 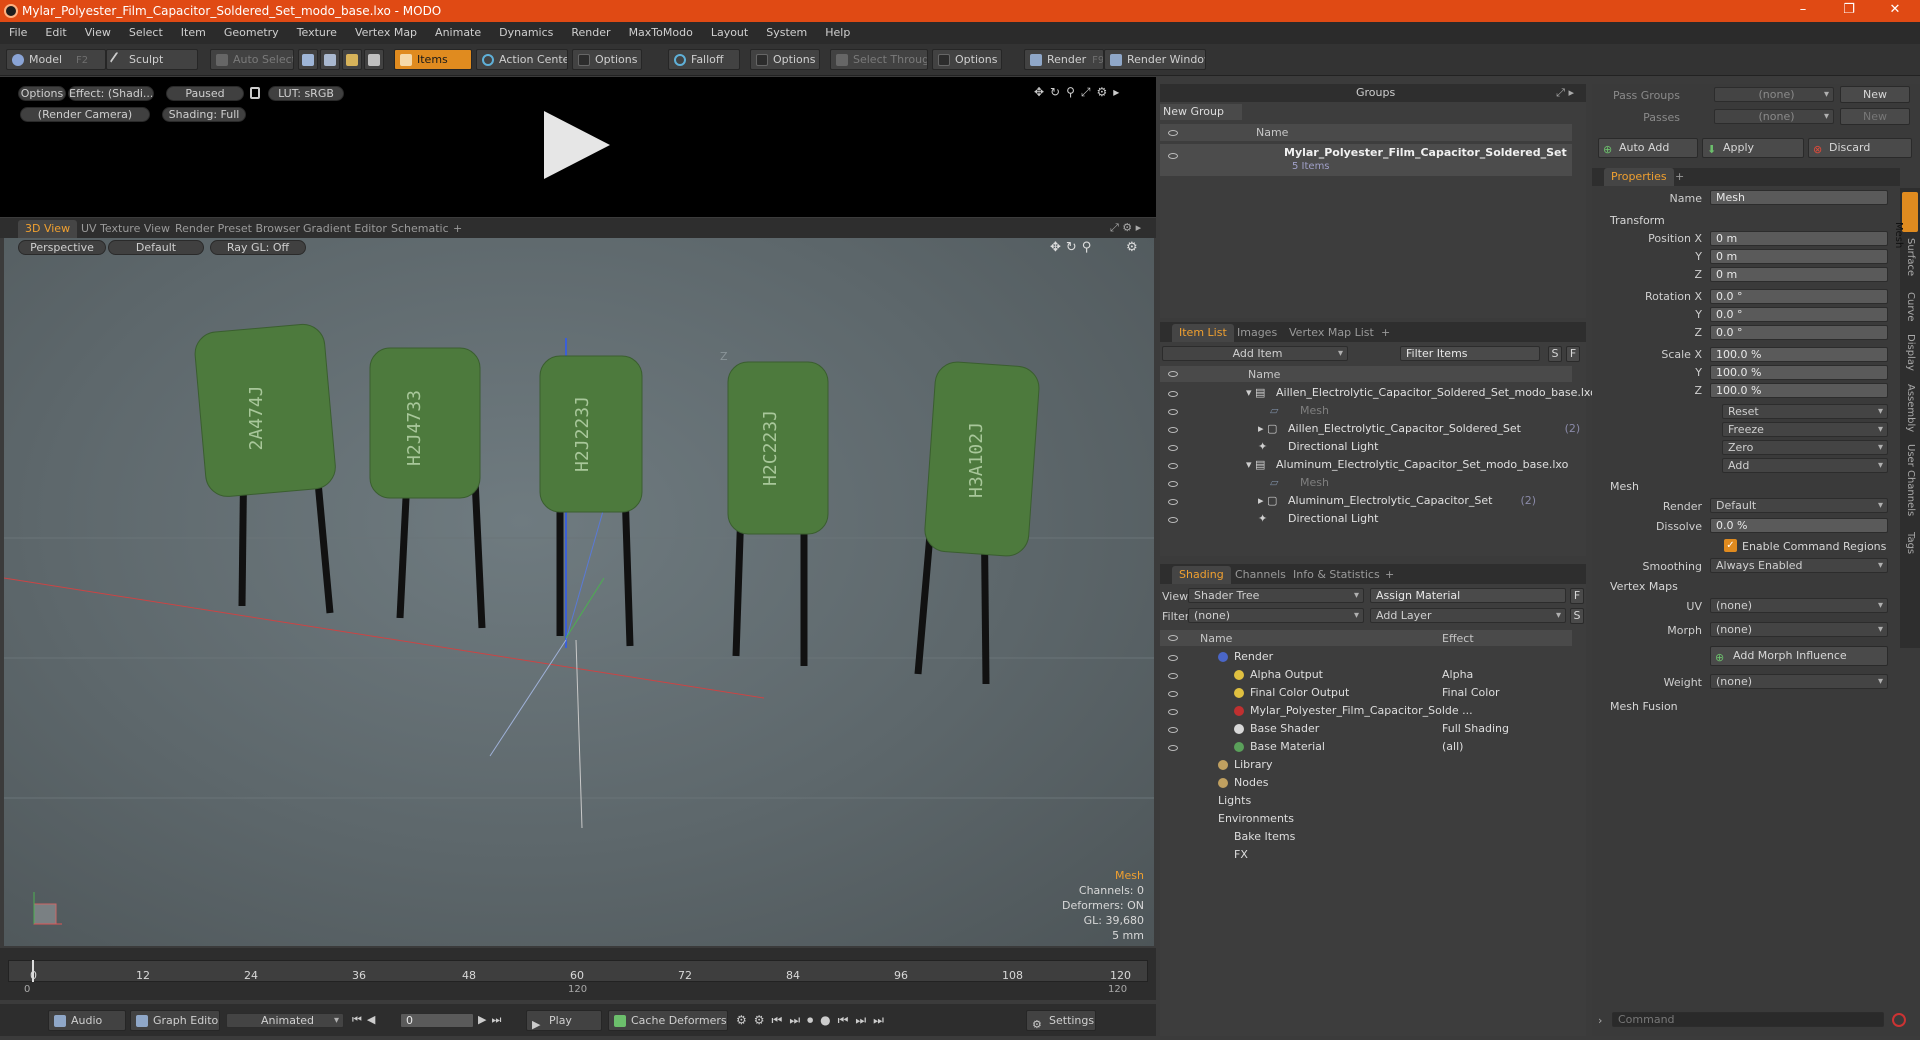 What do you see at coordinates (458, 32) in the screenshot?
I see `menu-animate: Animate` at bounding box center [458, 32].